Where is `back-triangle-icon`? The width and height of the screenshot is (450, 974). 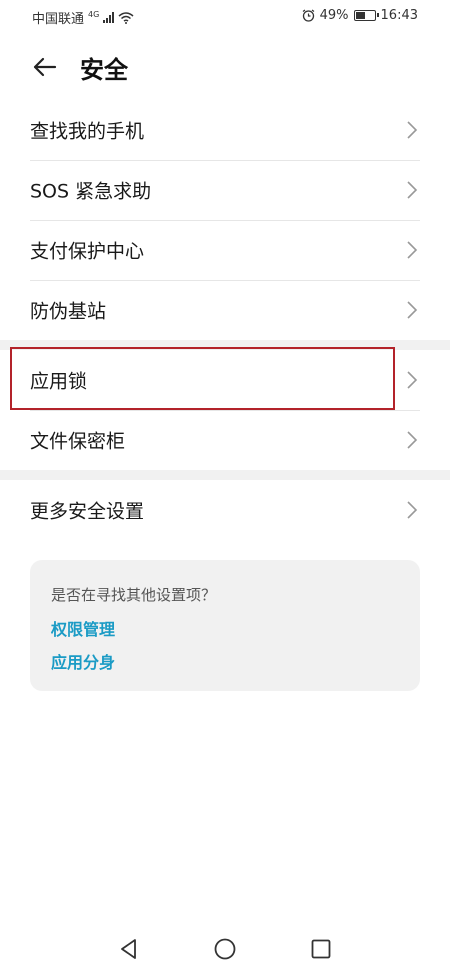 back-triangle-icon is located at coordinates (129, 949).